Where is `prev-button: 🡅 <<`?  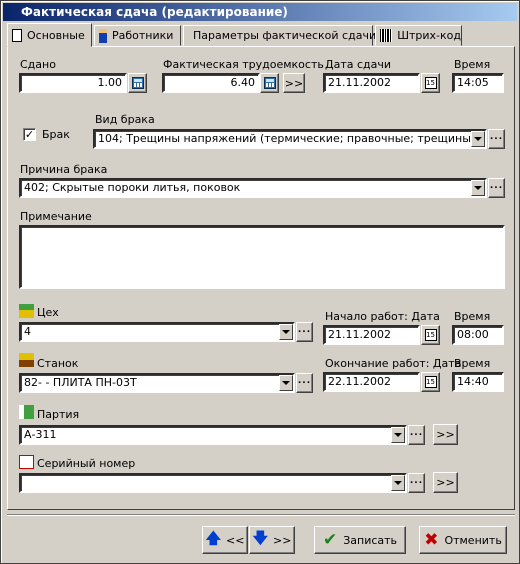
prev-button: 🡅 << is located at coordinates (225, 540).